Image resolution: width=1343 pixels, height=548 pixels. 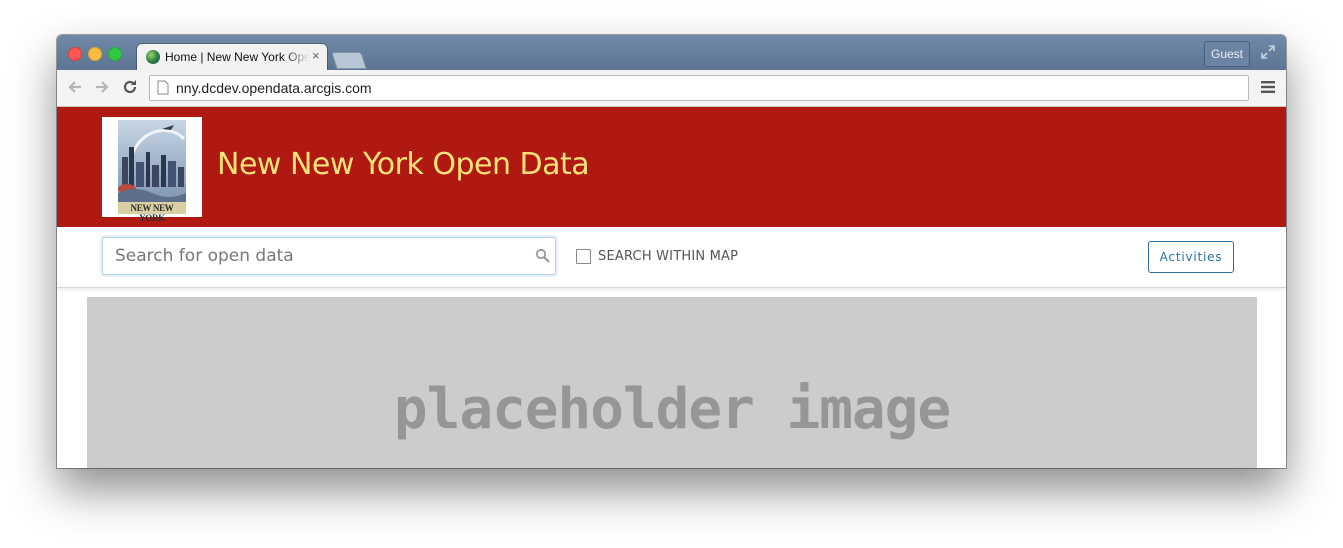 I want to click on activities-button: Activities, so click(x=1191, y=257).